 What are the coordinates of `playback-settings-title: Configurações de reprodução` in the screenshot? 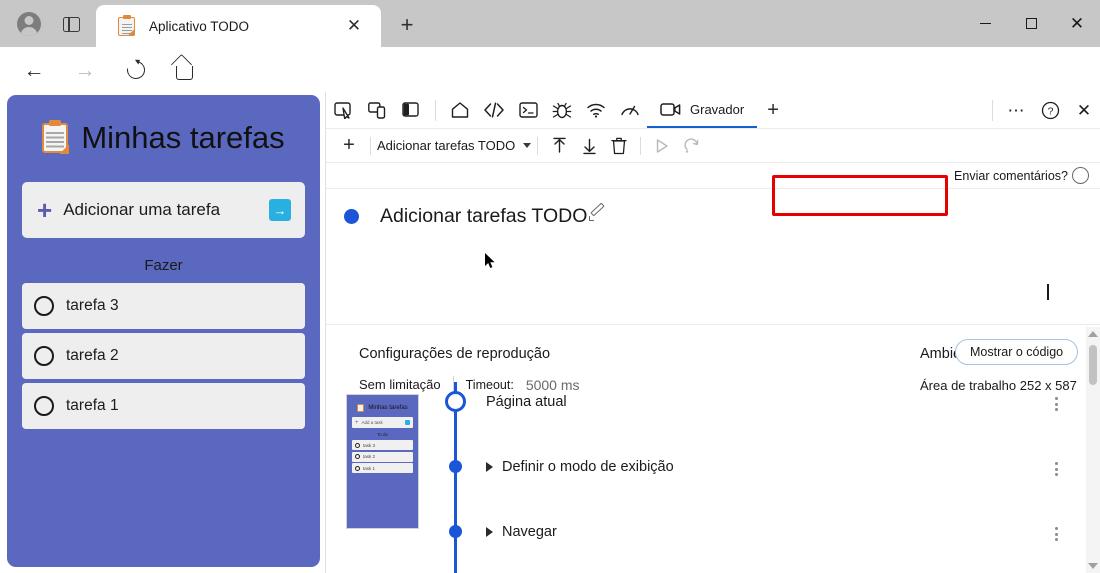 It's located at (455, 354).